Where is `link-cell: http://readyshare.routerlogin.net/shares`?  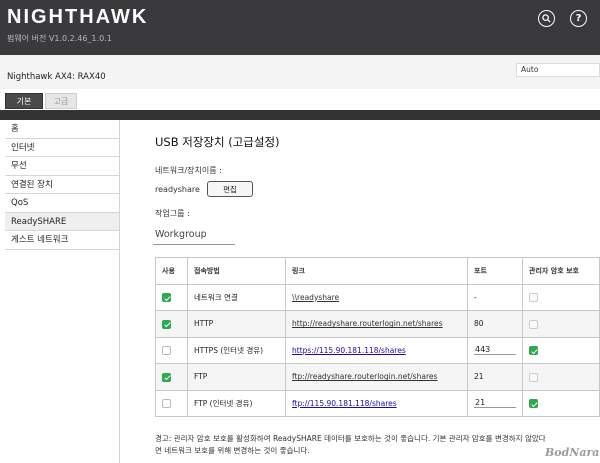
link-cell: http://readyshare.routerlogin.net/shares is located at coordinates (376, 324).